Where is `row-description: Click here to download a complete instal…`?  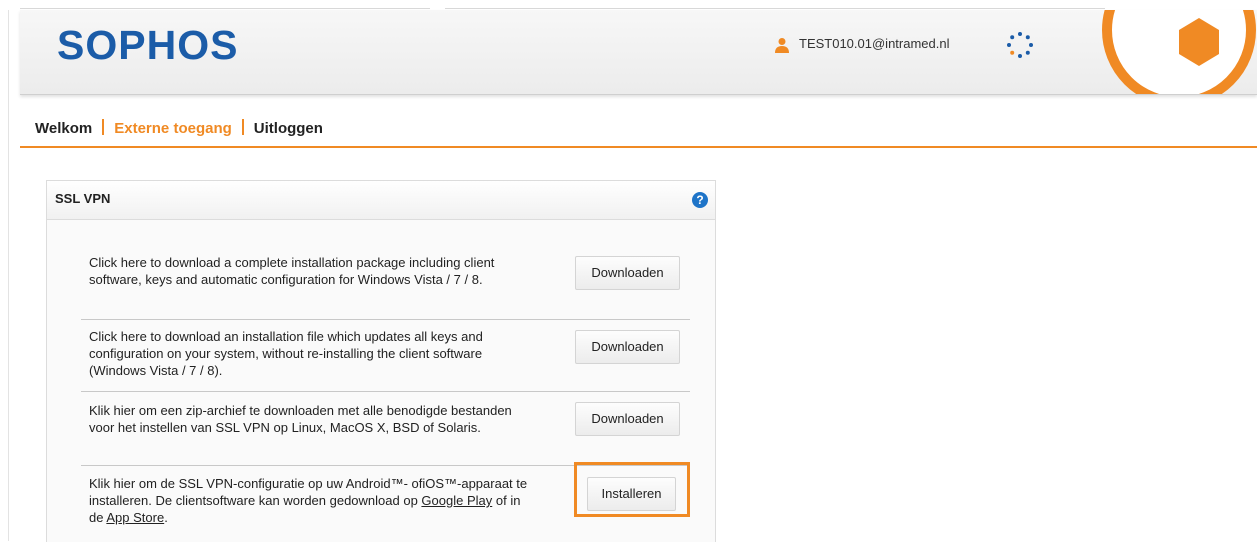 row-description: Click here to download a complete instal… is located at coordinates (292, 271).